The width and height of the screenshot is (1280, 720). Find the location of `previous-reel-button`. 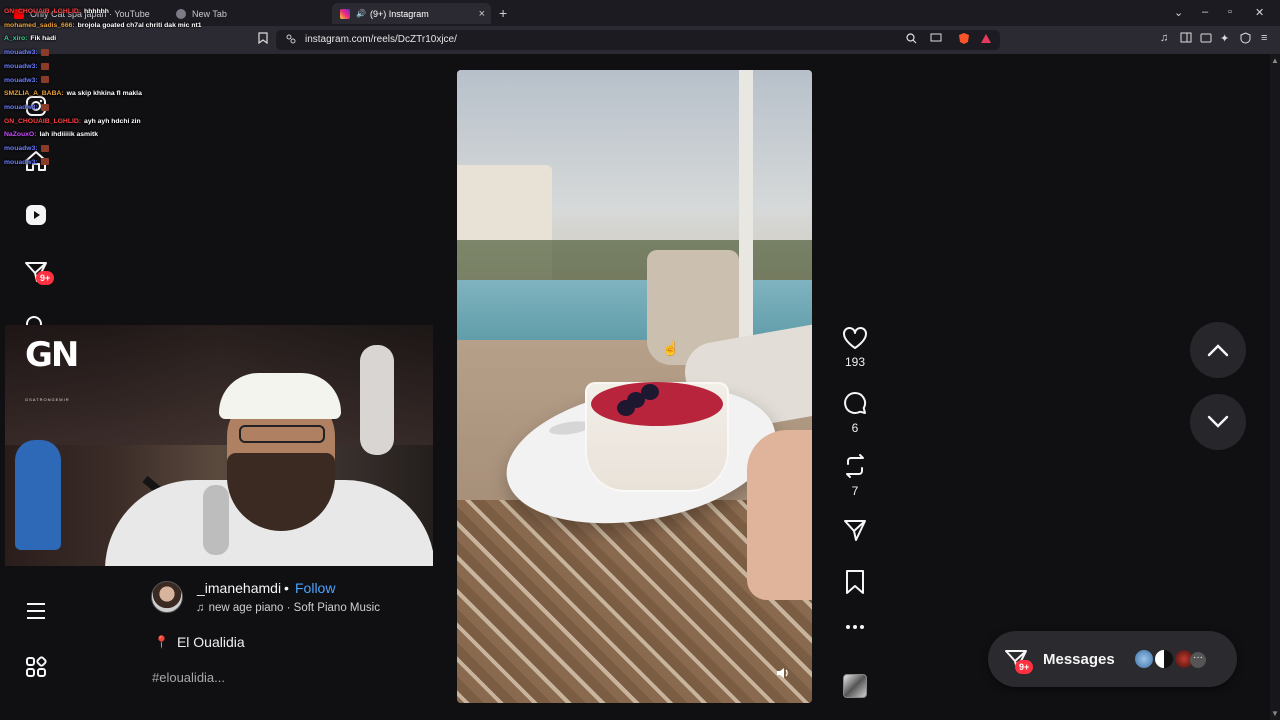

previous-reel-button is located at coordinates (1218, 350).